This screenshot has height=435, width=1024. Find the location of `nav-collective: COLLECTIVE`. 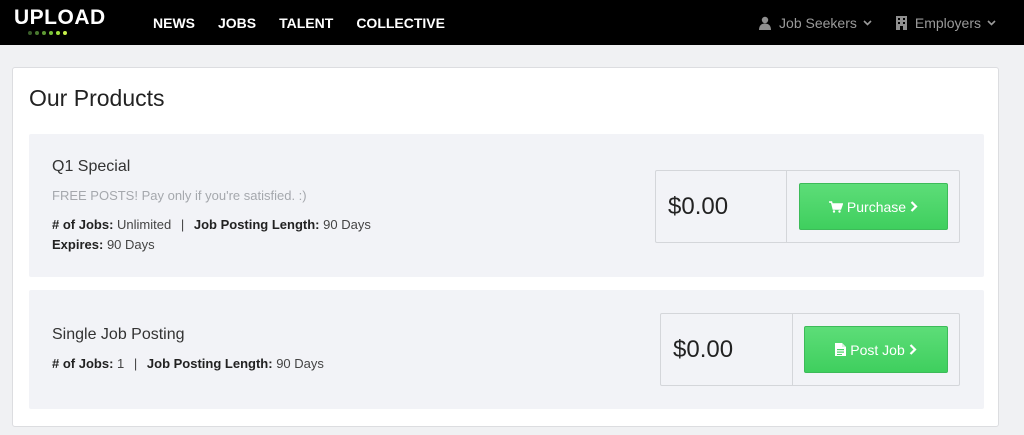

nav-collective: COLLECTIVE is located at coordinates (400, 23).